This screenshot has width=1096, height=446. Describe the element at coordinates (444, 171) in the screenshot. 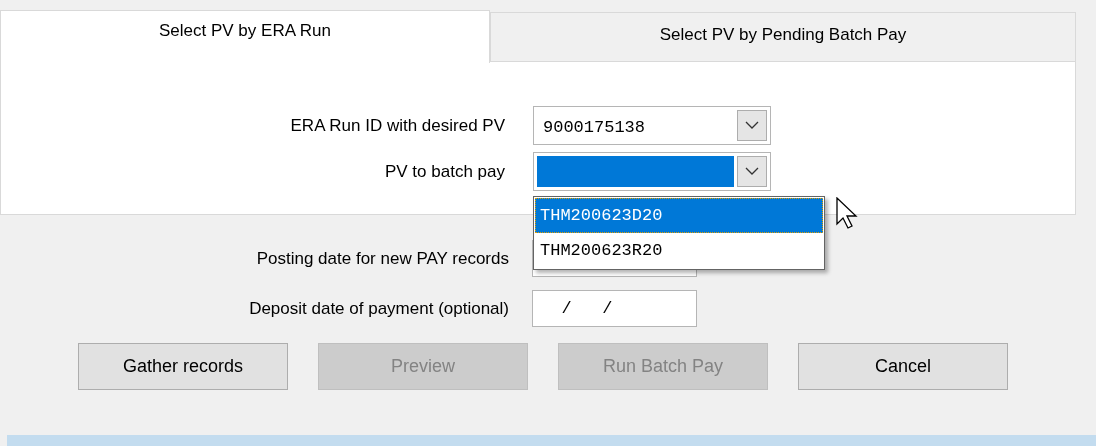

I see `field-label: PV to batch pay` at that location.